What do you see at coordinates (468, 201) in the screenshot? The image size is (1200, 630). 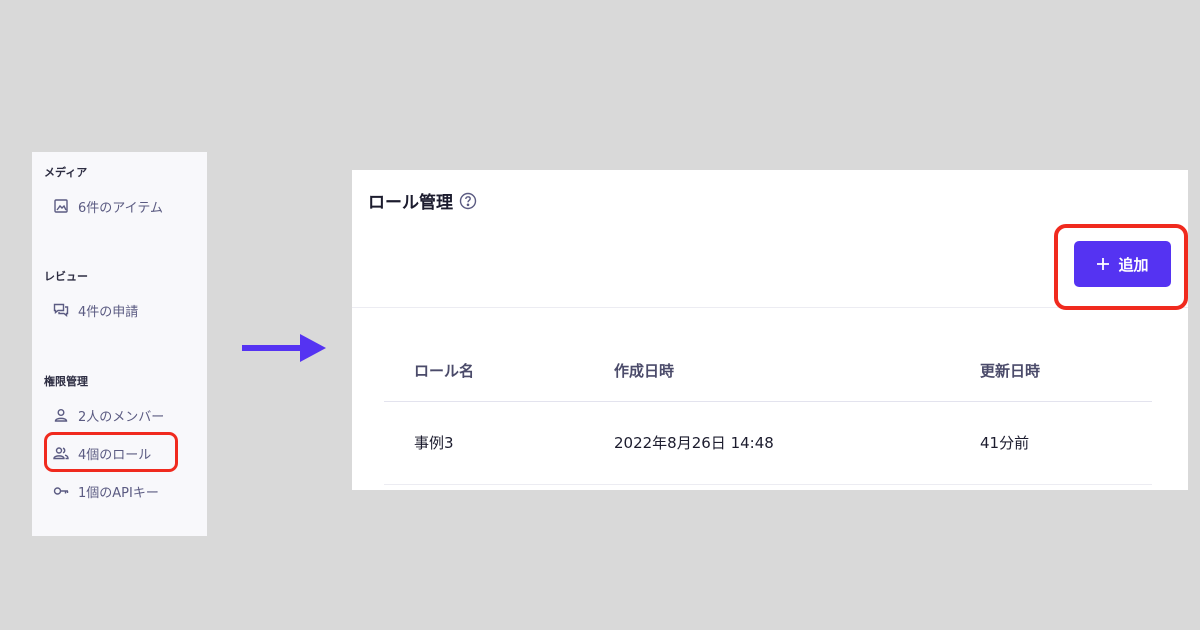 I see `help-icon` at bounding box center [468, 201].